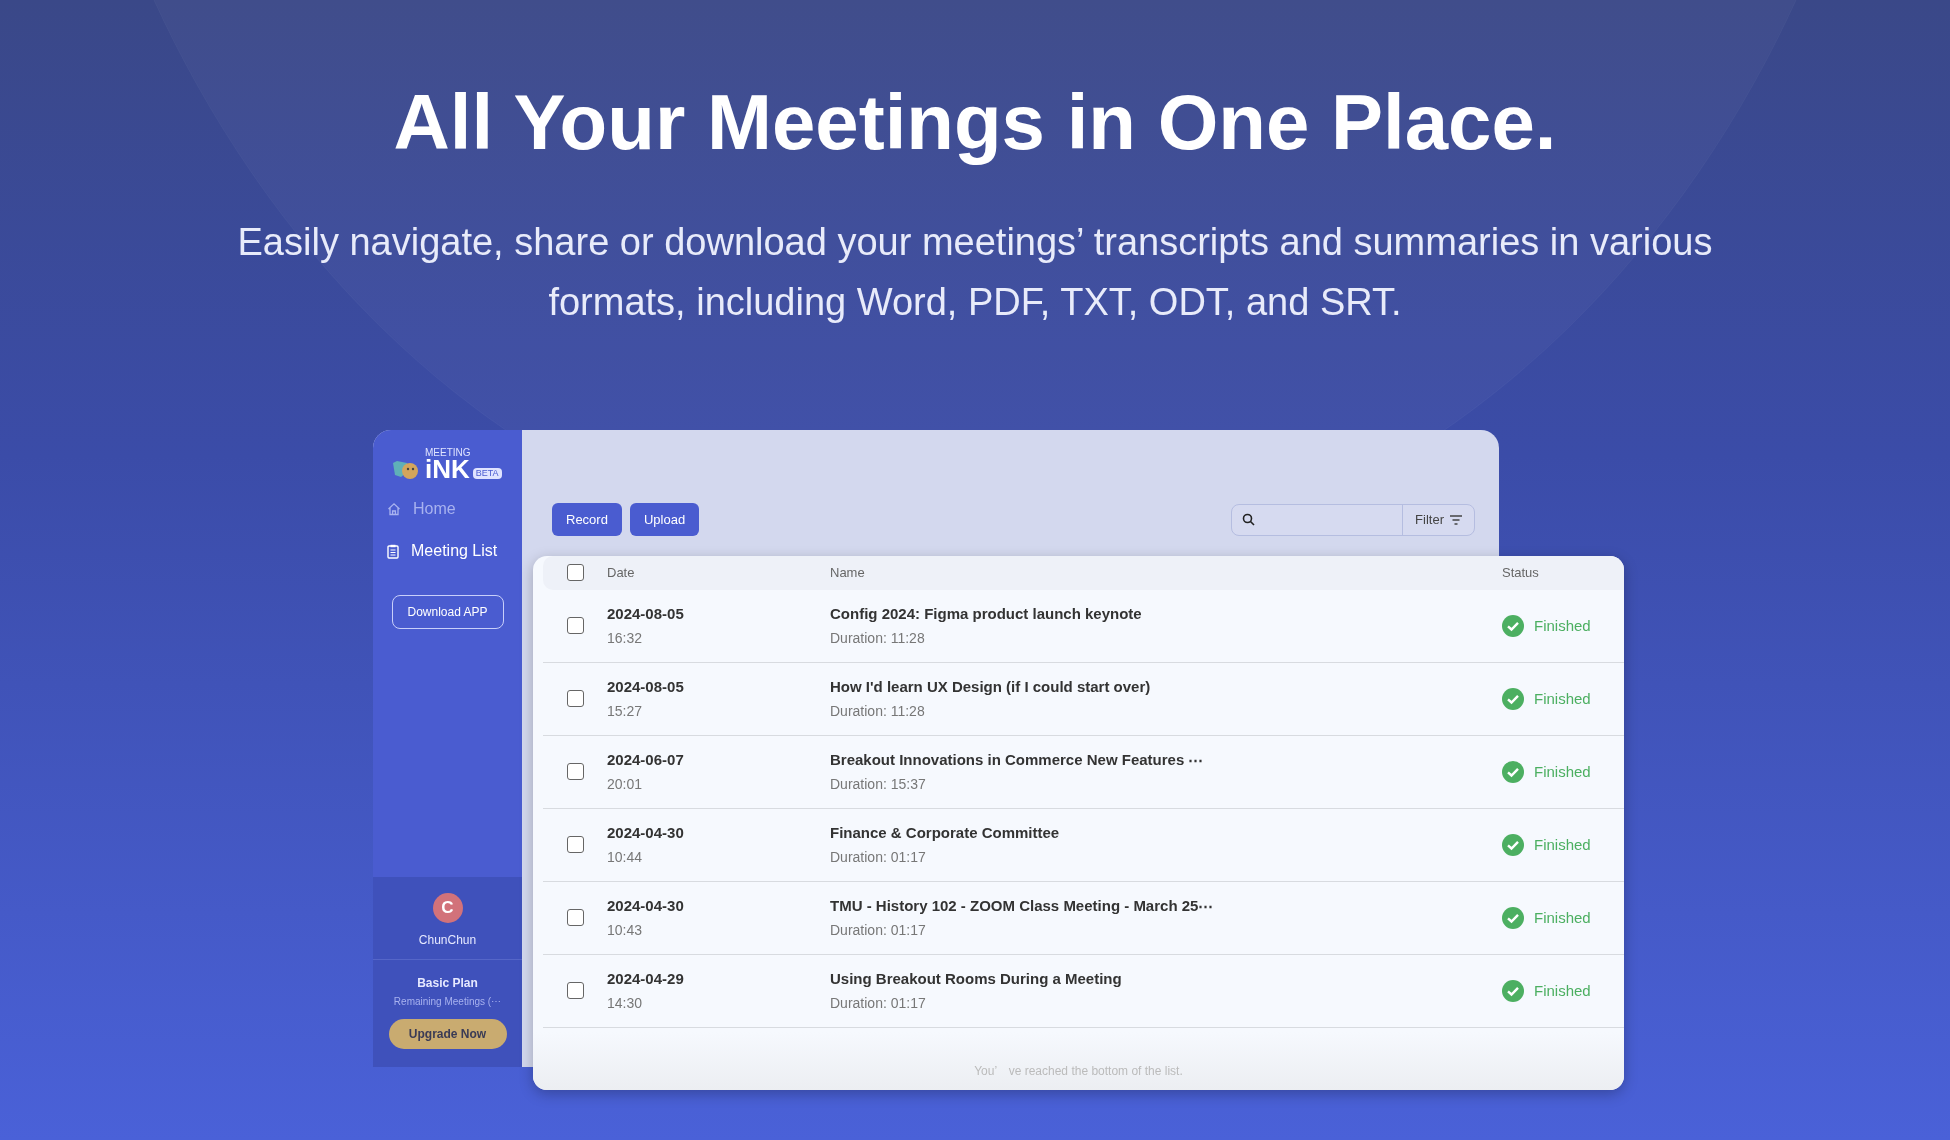  What do you see at coordinates (621, 573) in the screenshot?
I see `column-header: Date` at bounding box center [621, 573].